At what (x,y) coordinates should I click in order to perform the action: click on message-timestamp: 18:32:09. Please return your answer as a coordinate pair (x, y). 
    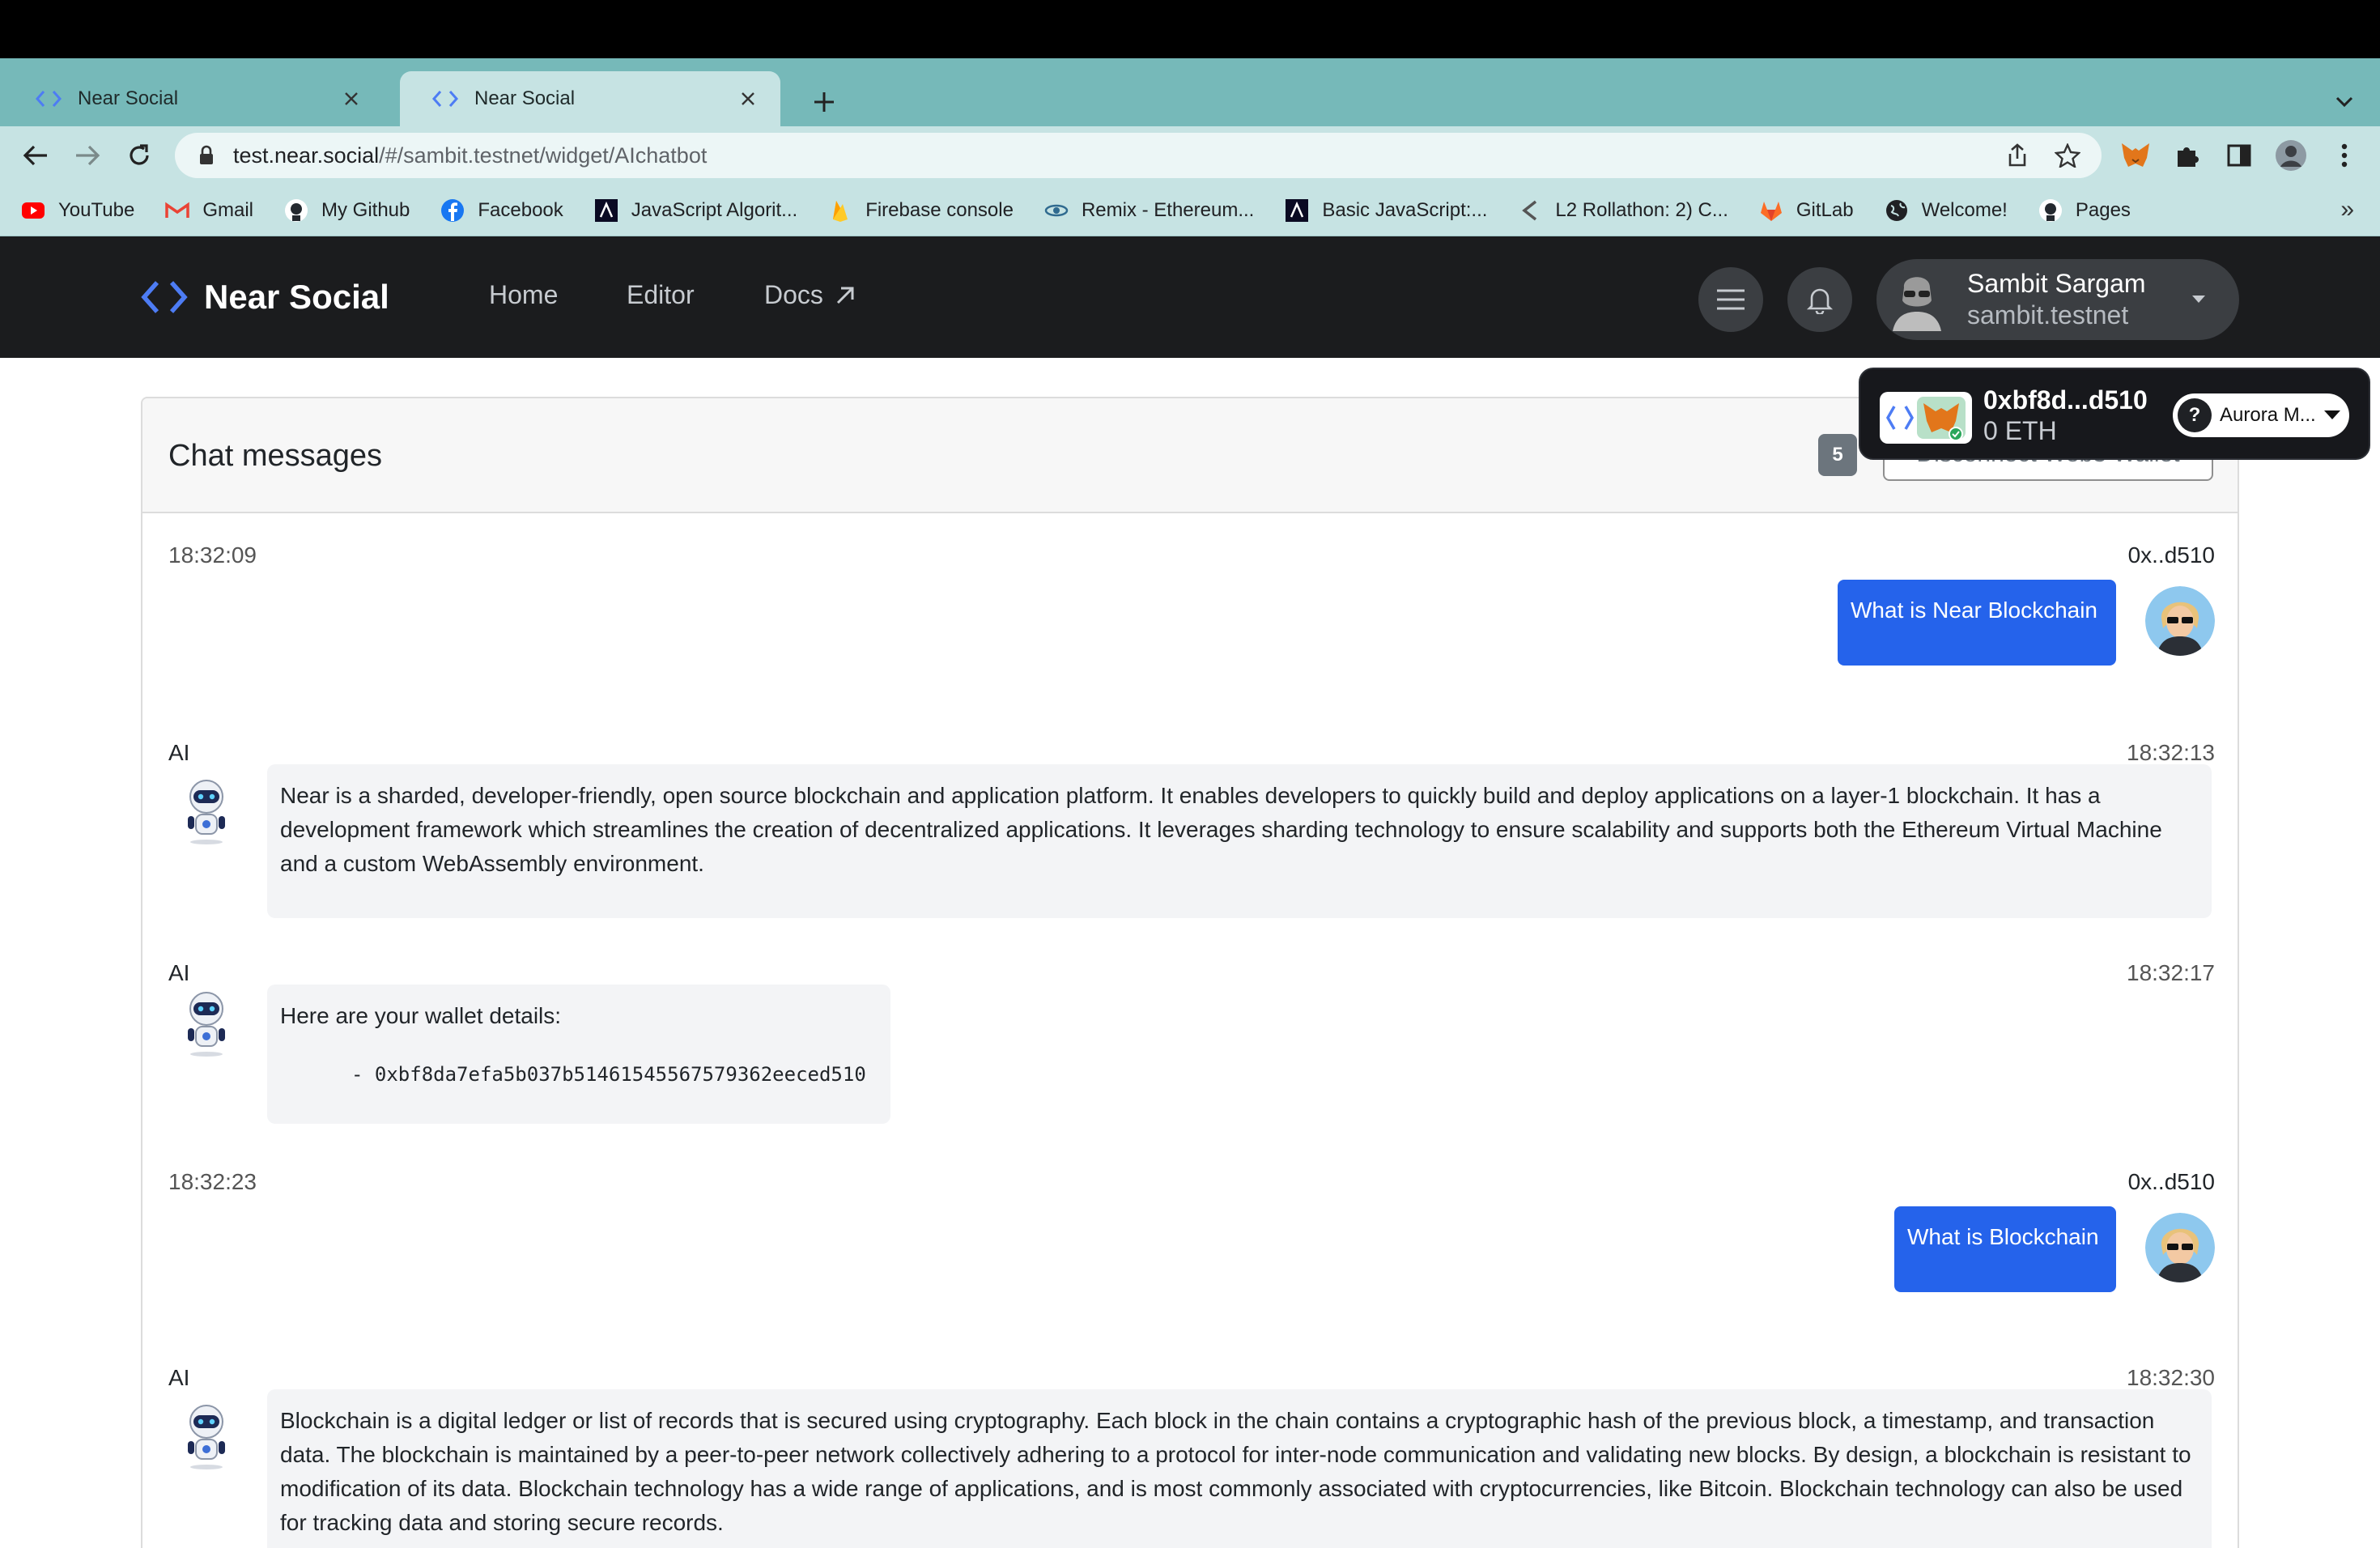
    Looking at the image, I should click on (212, 555).